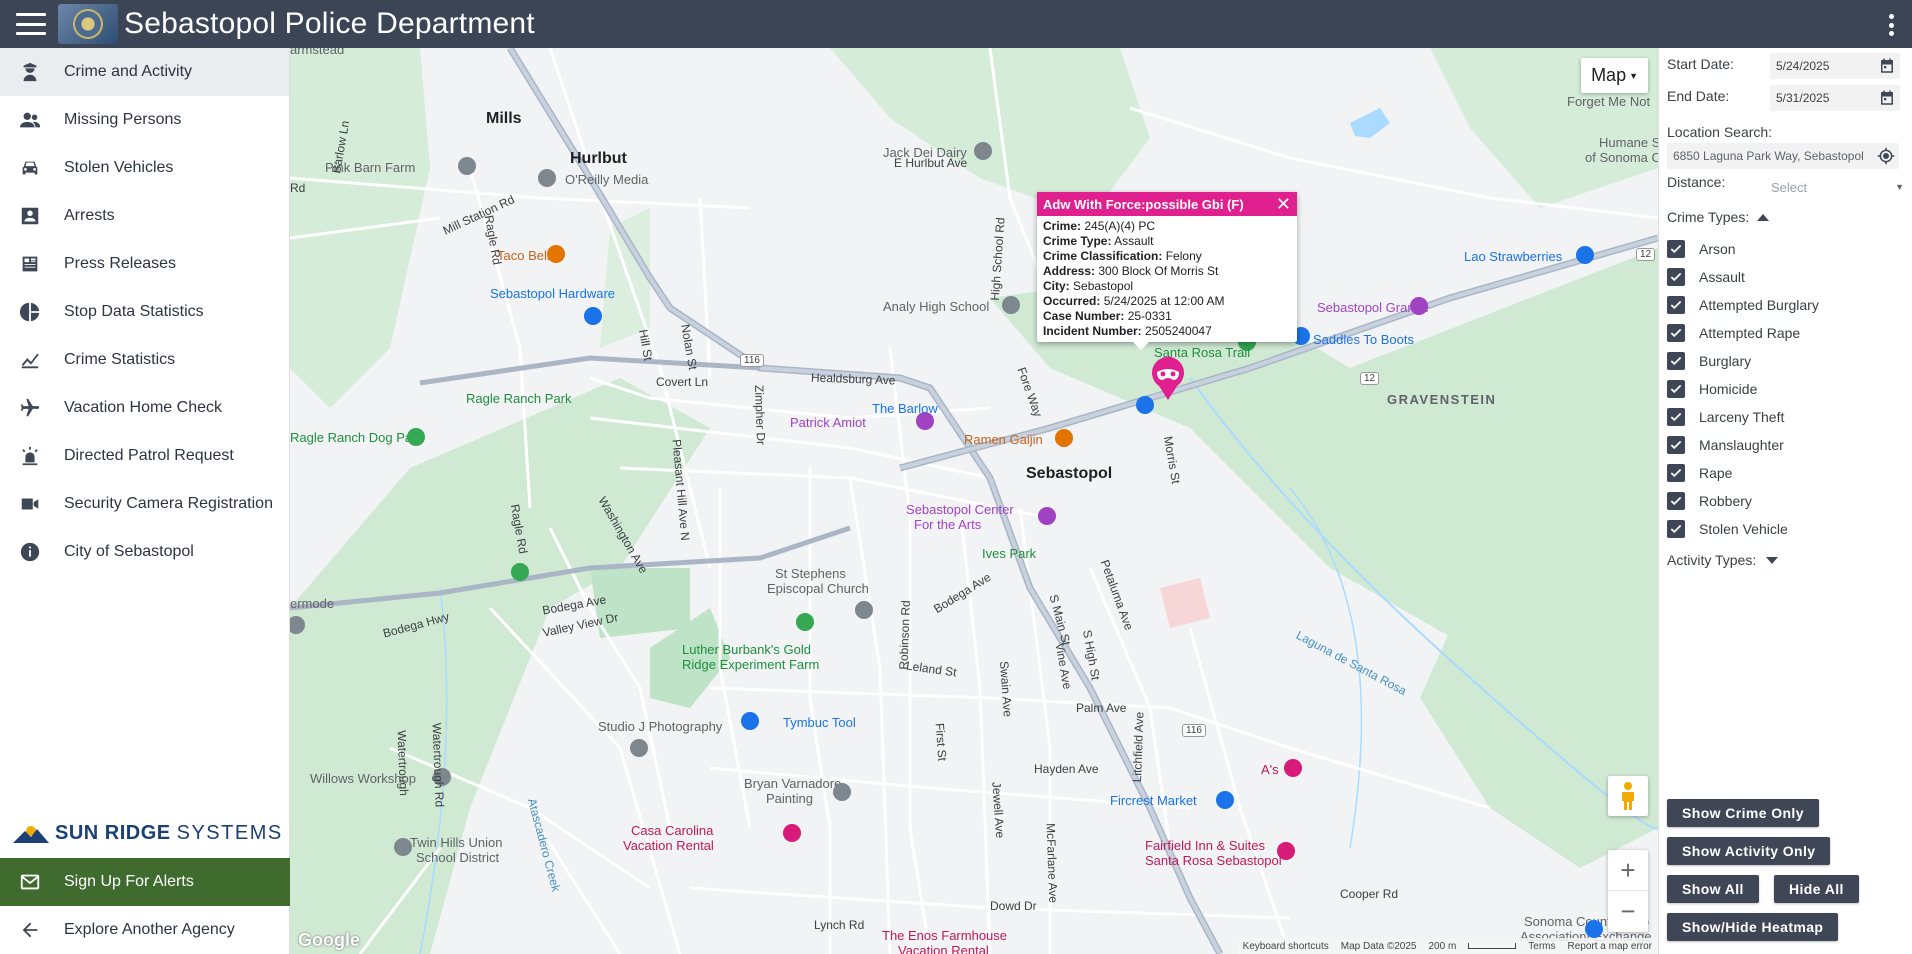 The width and height of the screenshot is (1912, 954). I want to click on show-hide-heatmap-button: Show/Hide Heatmap, so click(1753, 927).